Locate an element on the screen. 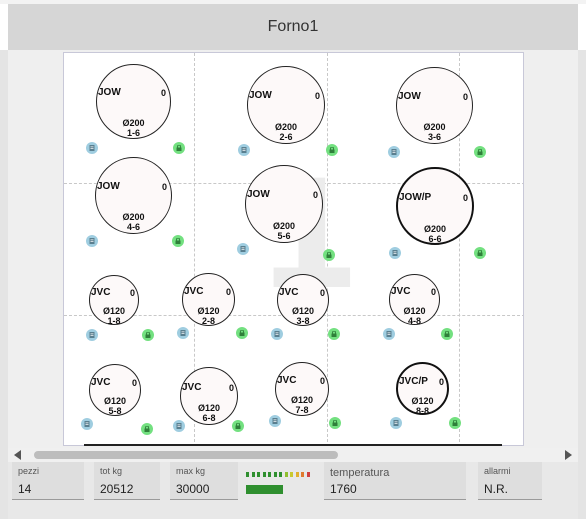  allarmi-label: allarmi is located at coordinates (497, 471).